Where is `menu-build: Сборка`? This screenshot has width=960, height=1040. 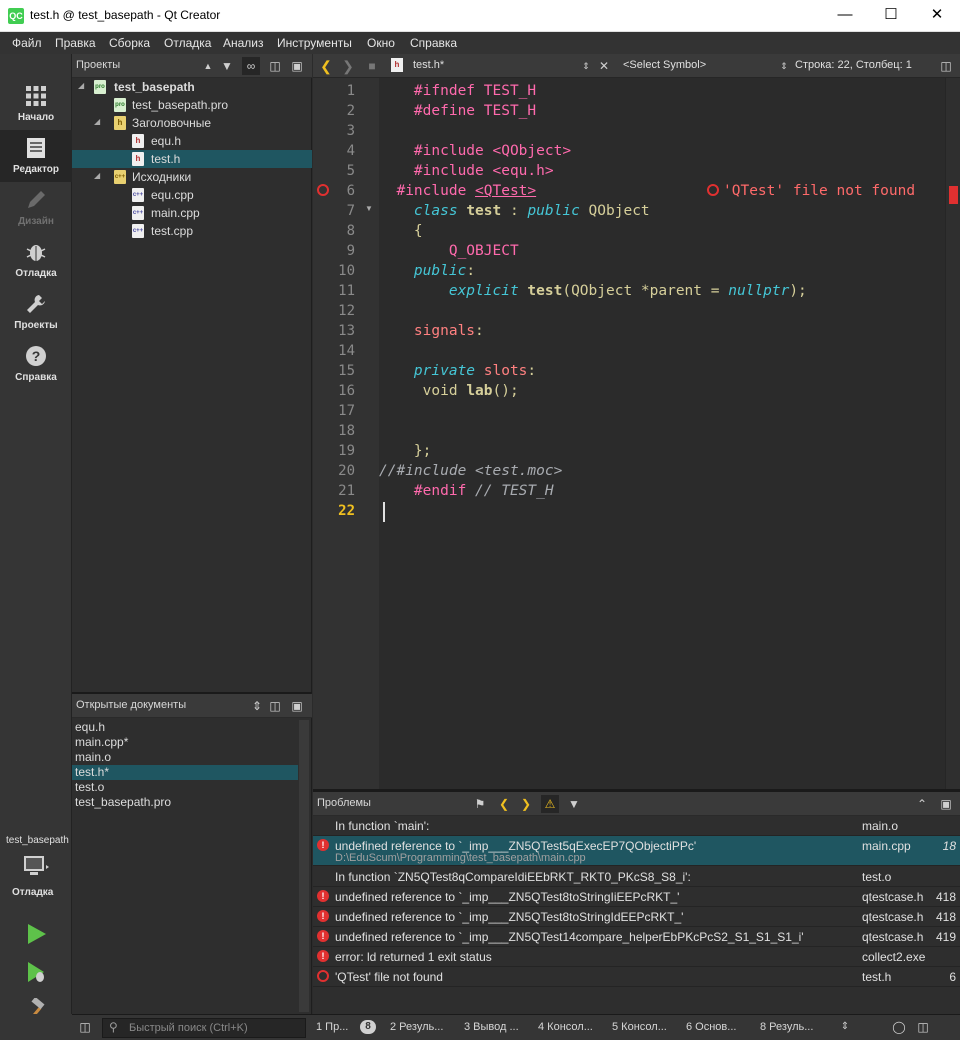
menu-build: Сборка is located at coordinates (129, 43).